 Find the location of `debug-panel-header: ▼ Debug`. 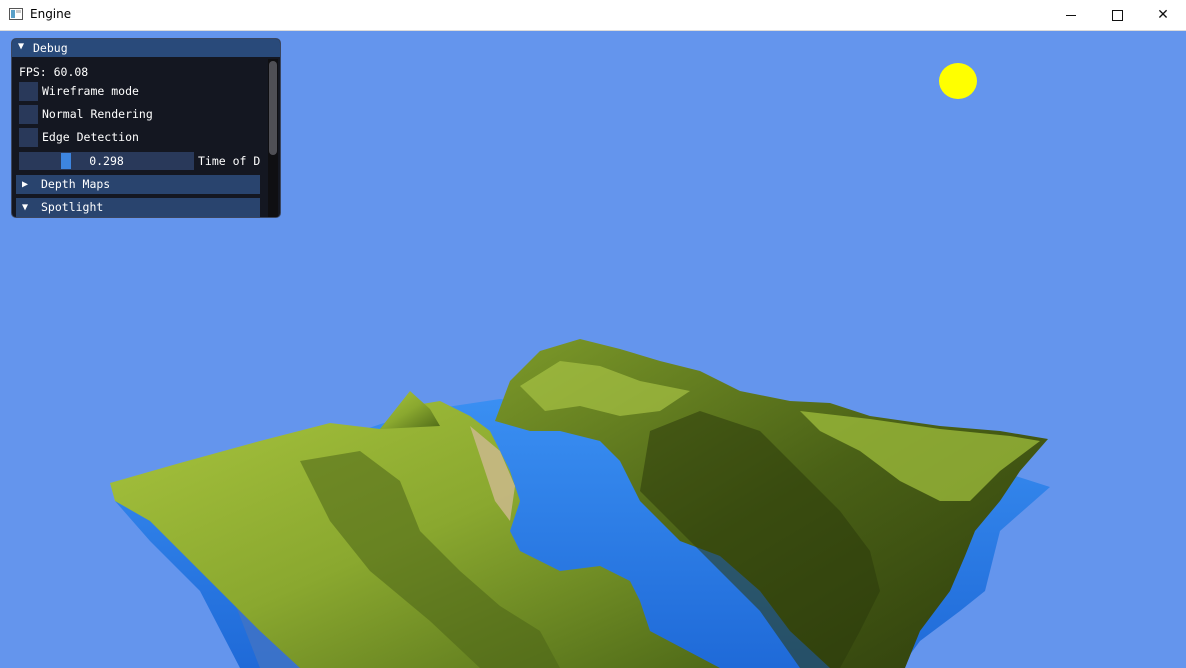

debug-panel-header: ▼ Debug is located at coordinates (146, 48).